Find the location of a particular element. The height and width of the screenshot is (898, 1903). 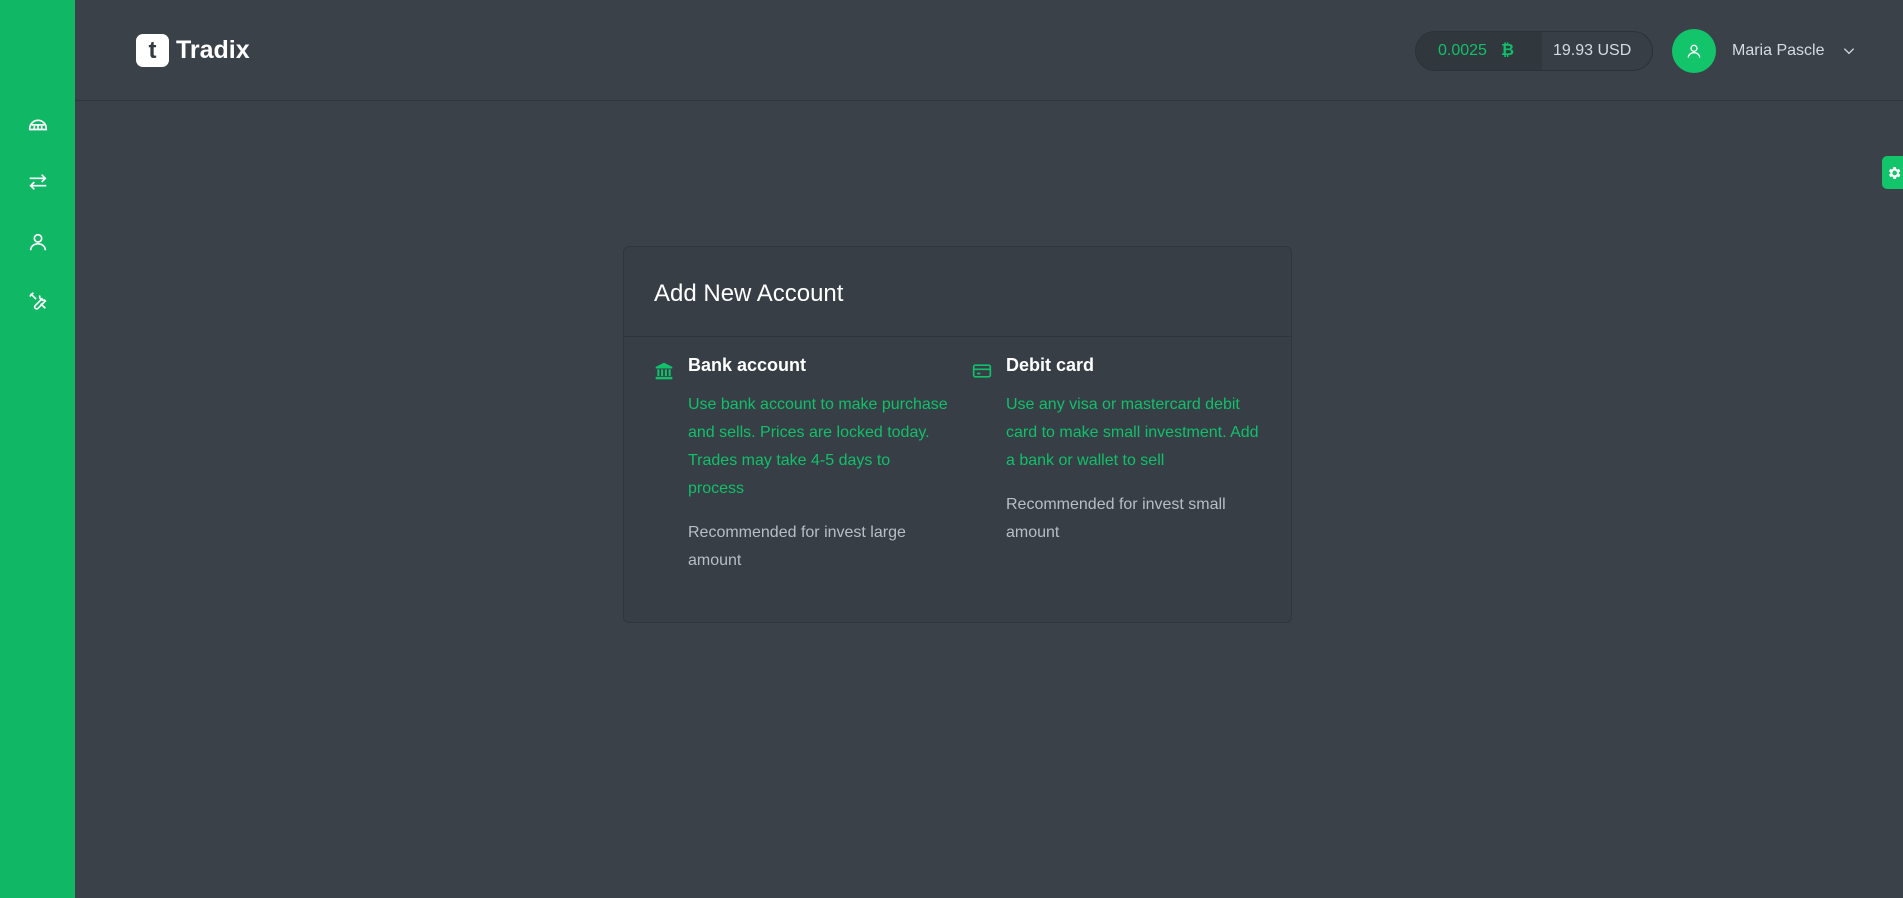

brand-logo: t Tradix is located at coordinates (193, 50).